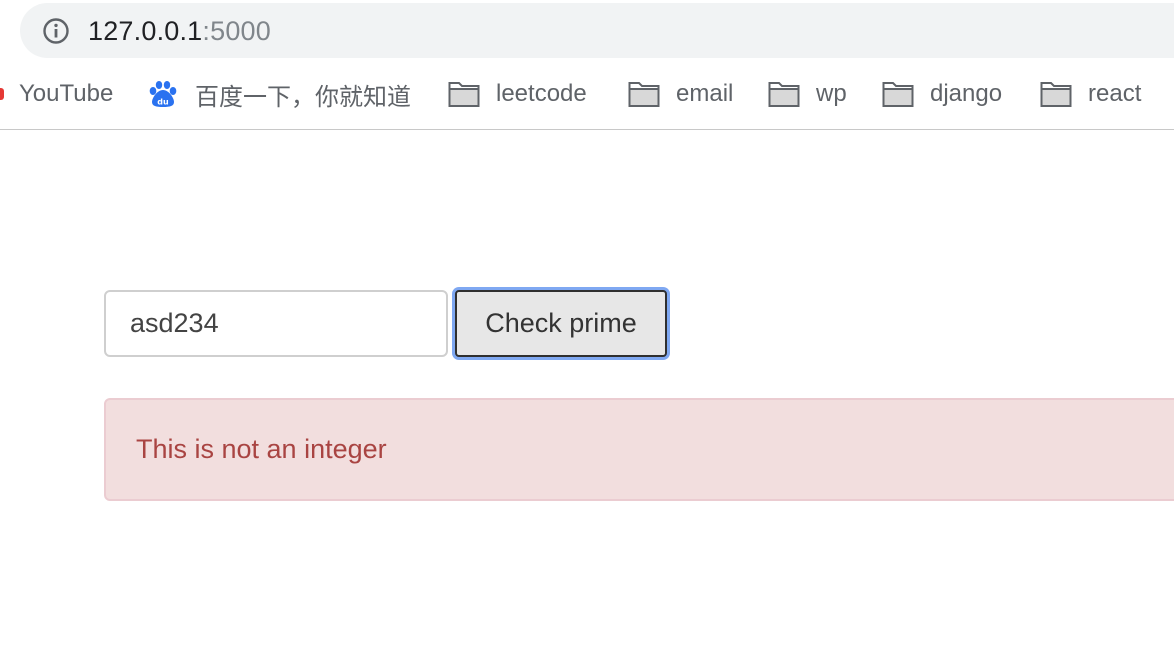  What do you see at coordinates (66, 93) in the screenshot?
I see `bookmark-label: YouTube` at bounding box center [66, 93].